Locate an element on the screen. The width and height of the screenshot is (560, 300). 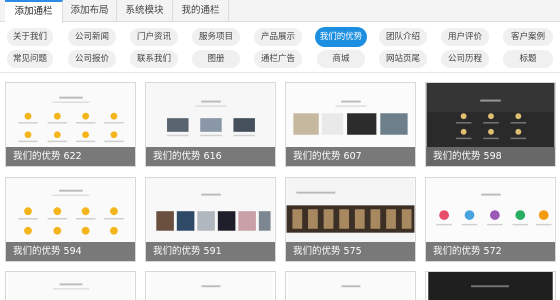
template-caption: 我们的优势 575 is located at coordinates (350, 251).